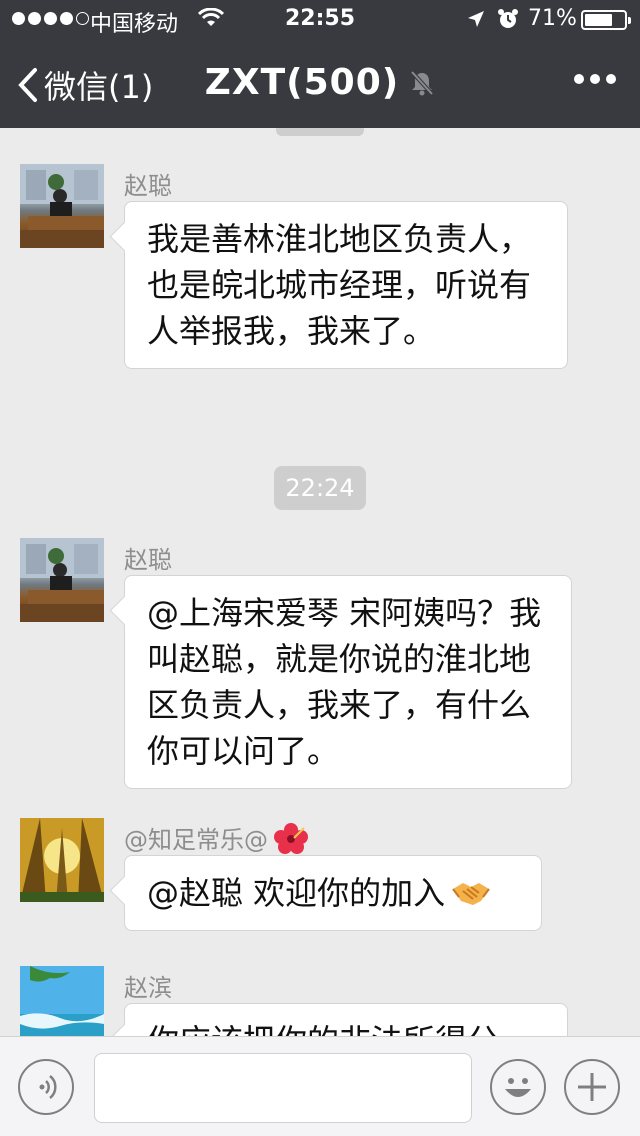 Image resolution: width=640 pixels, height=1136 pixels. What do you see at coordinates (302, 82) in the screenshot?
I see `chat-title-text: ZXT(500)` at bounding box center [302, 82].